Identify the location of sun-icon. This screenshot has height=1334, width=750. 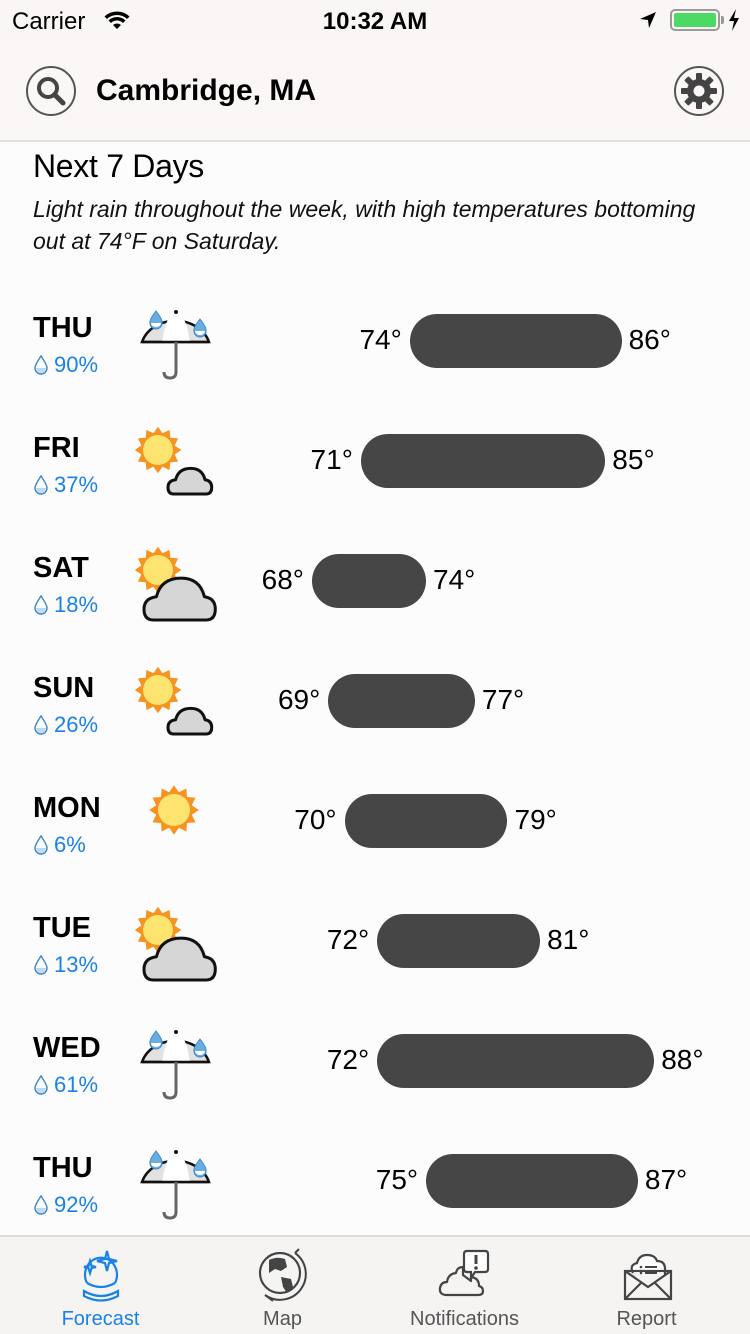
(177, 825).